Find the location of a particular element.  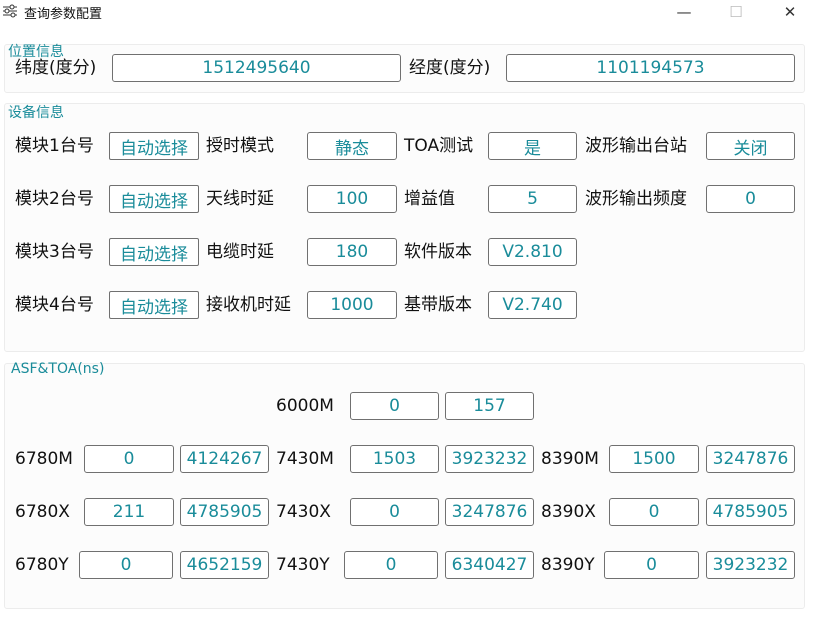

toa-test-field: 是 is located at coordinates (532, 146).